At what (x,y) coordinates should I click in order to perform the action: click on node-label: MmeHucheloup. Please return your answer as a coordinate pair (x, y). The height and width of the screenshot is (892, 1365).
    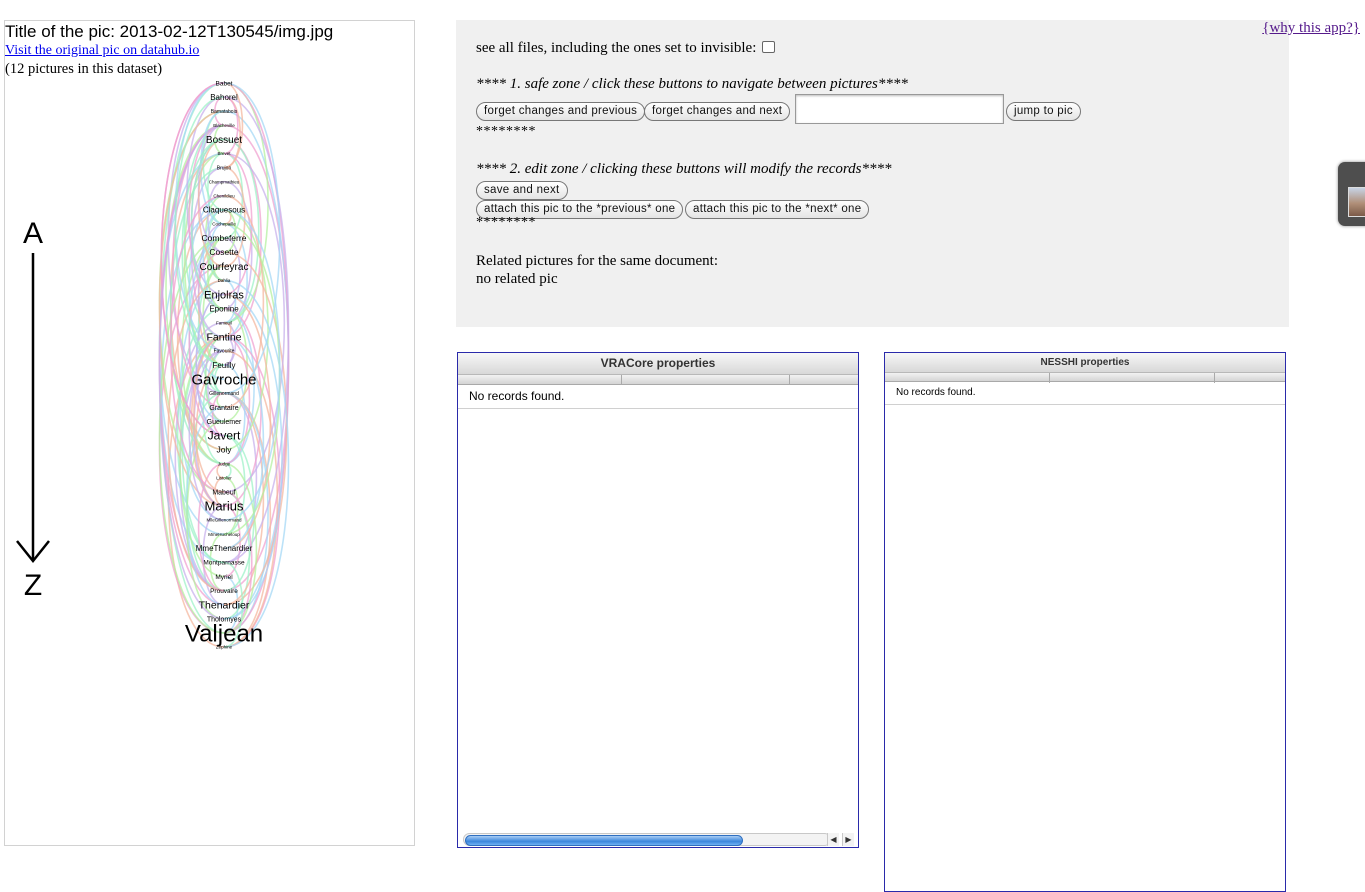
    Looking at the image, I should click on (224, 534).